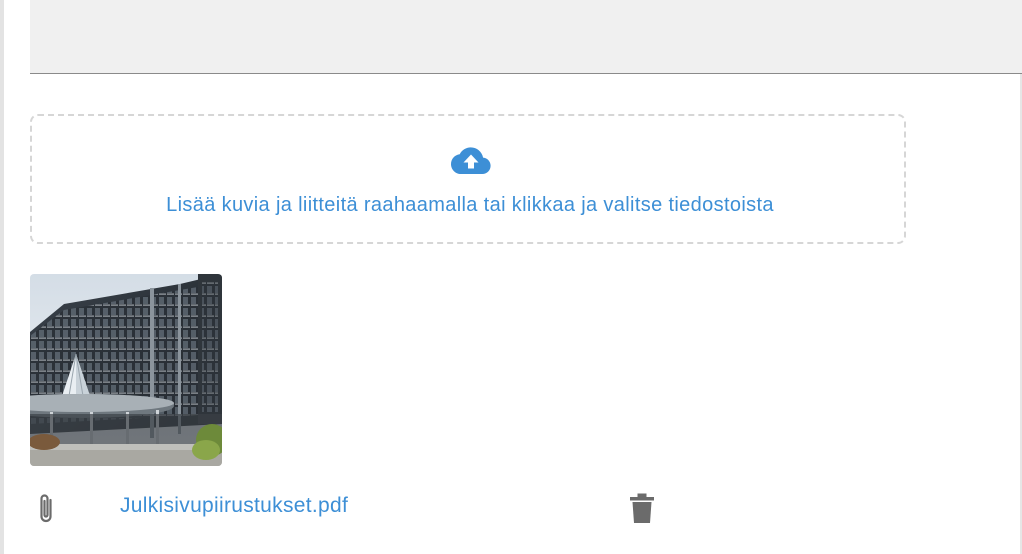  I want to click on left-border, so click(2, 277).